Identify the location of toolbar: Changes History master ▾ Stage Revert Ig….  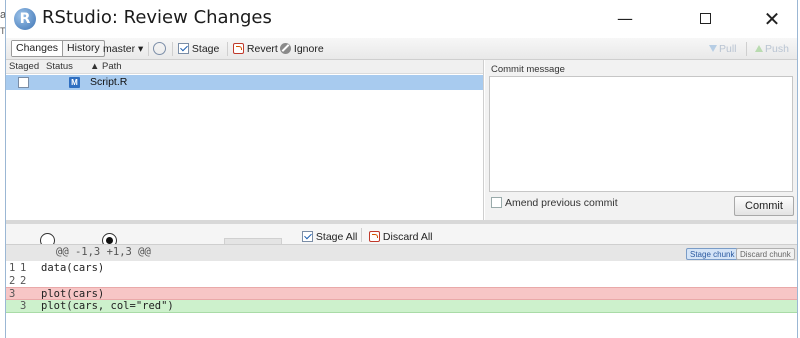
(401, 49).